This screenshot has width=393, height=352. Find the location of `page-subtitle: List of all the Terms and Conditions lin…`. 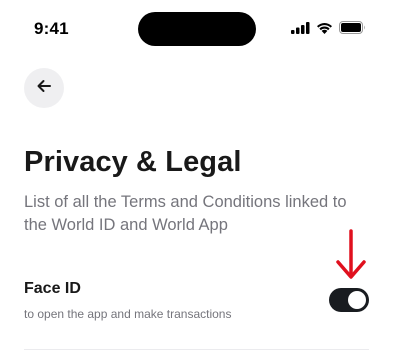

page-subtitle: List of all the Terms and Conditions lin… is located at coordinates (185, 213).